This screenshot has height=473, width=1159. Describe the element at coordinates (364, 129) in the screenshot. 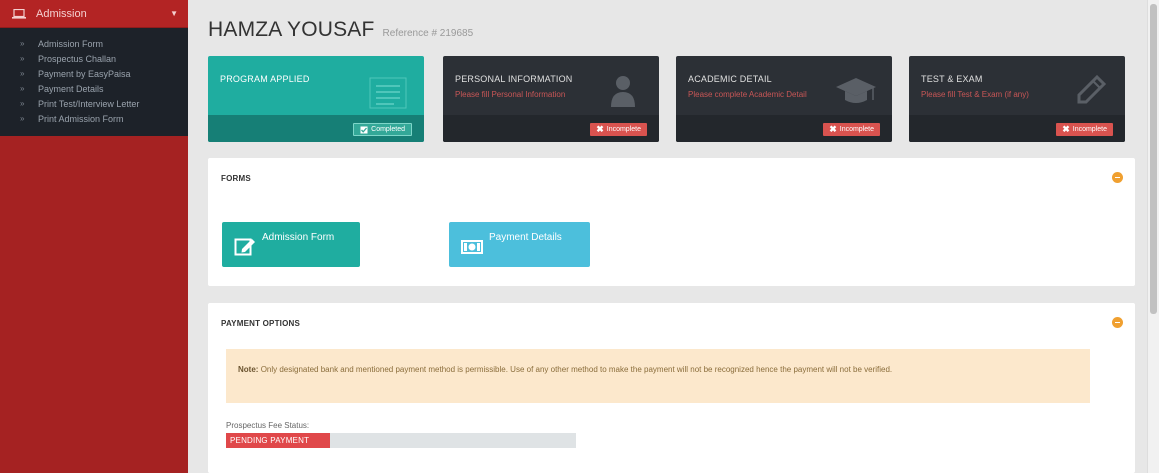

I see `checkbox-icon` at that location.